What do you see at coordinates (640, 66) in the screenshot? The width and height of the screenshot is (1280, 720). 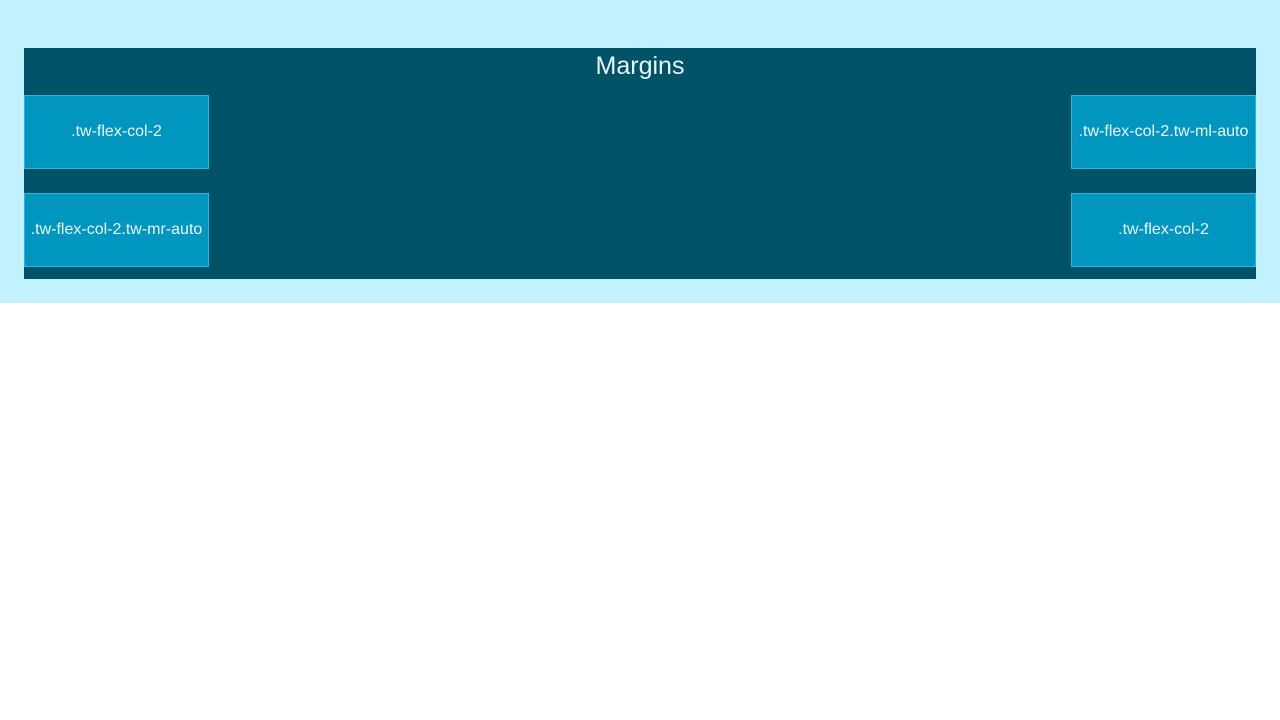 I see `section-title: Margins` at bounding box center [640, 66].